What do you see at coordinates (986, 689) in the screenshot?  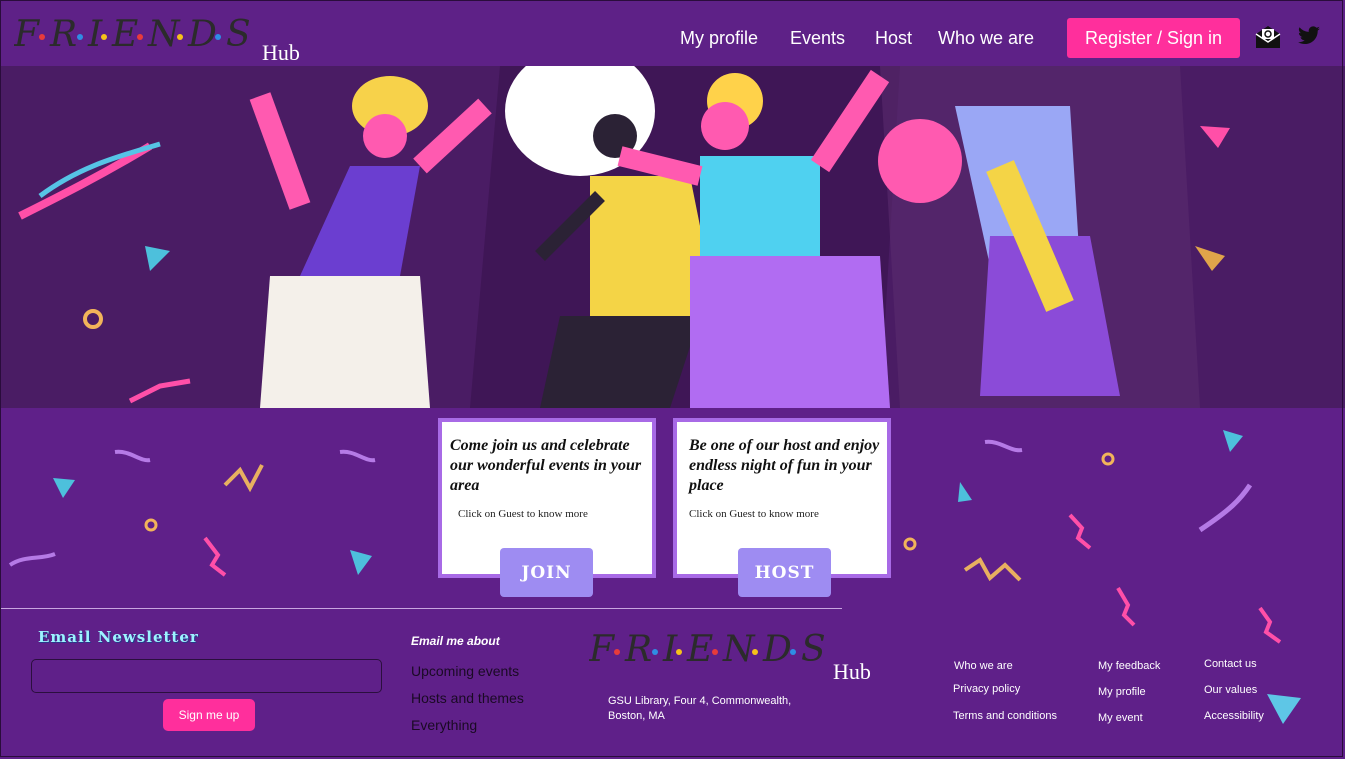 I see `footer-link-privacy-policy: Privacy policy` at bounding box center [986, 689].